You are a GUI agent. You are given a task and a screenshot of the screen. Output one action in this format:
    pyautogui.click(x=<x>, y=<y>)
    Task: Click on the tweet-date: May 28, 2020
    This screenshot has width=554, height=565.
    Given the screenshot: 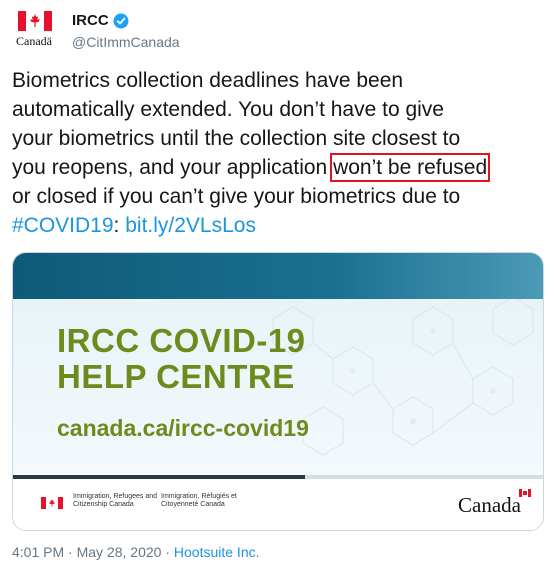 What is the action you would take?
    pyautogui.click(x=119, y=552)
    